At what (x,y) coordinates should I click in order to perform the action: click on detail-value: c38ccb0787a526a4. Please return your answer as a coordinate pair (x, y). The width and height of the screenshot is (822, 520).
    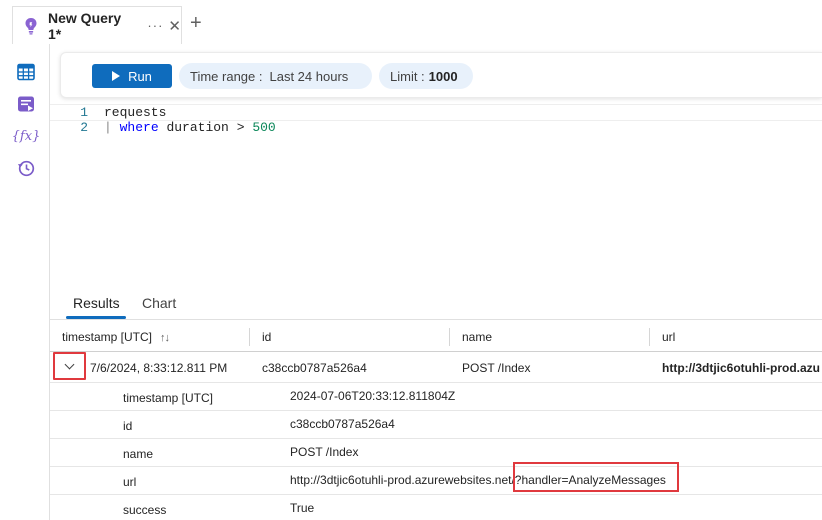
    Looking at the image, I should click on (342, 424).